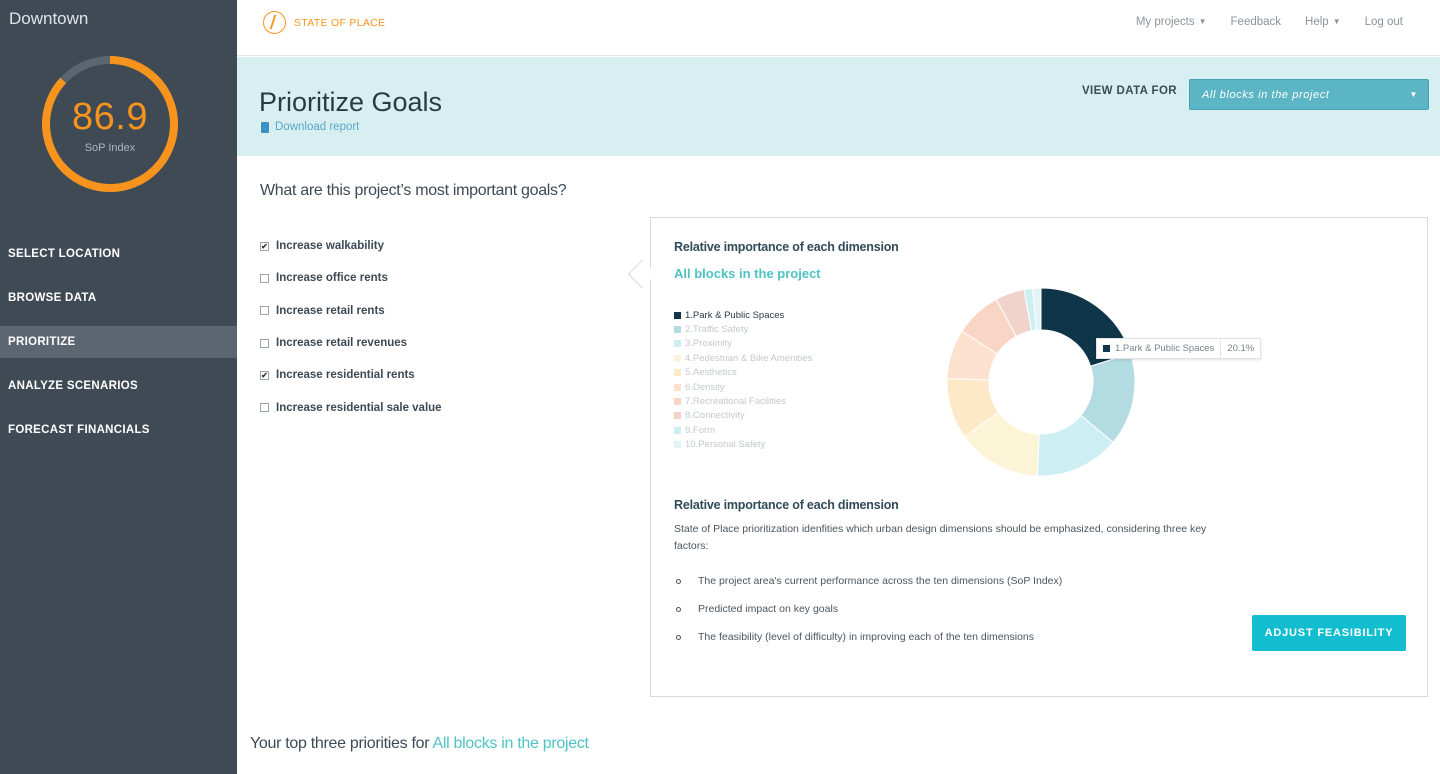  Describe the element at coordinates (49, 18) in the screenshot. I see `project-name: Downtown` at that location.